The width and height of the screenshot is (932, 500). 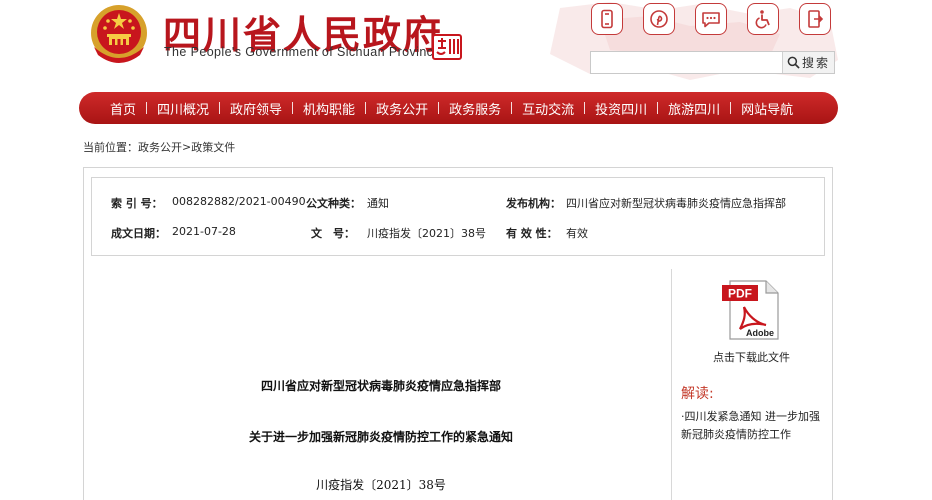 I want to click on meta-category-label: 公文种类：, so click(x=333, y=203).